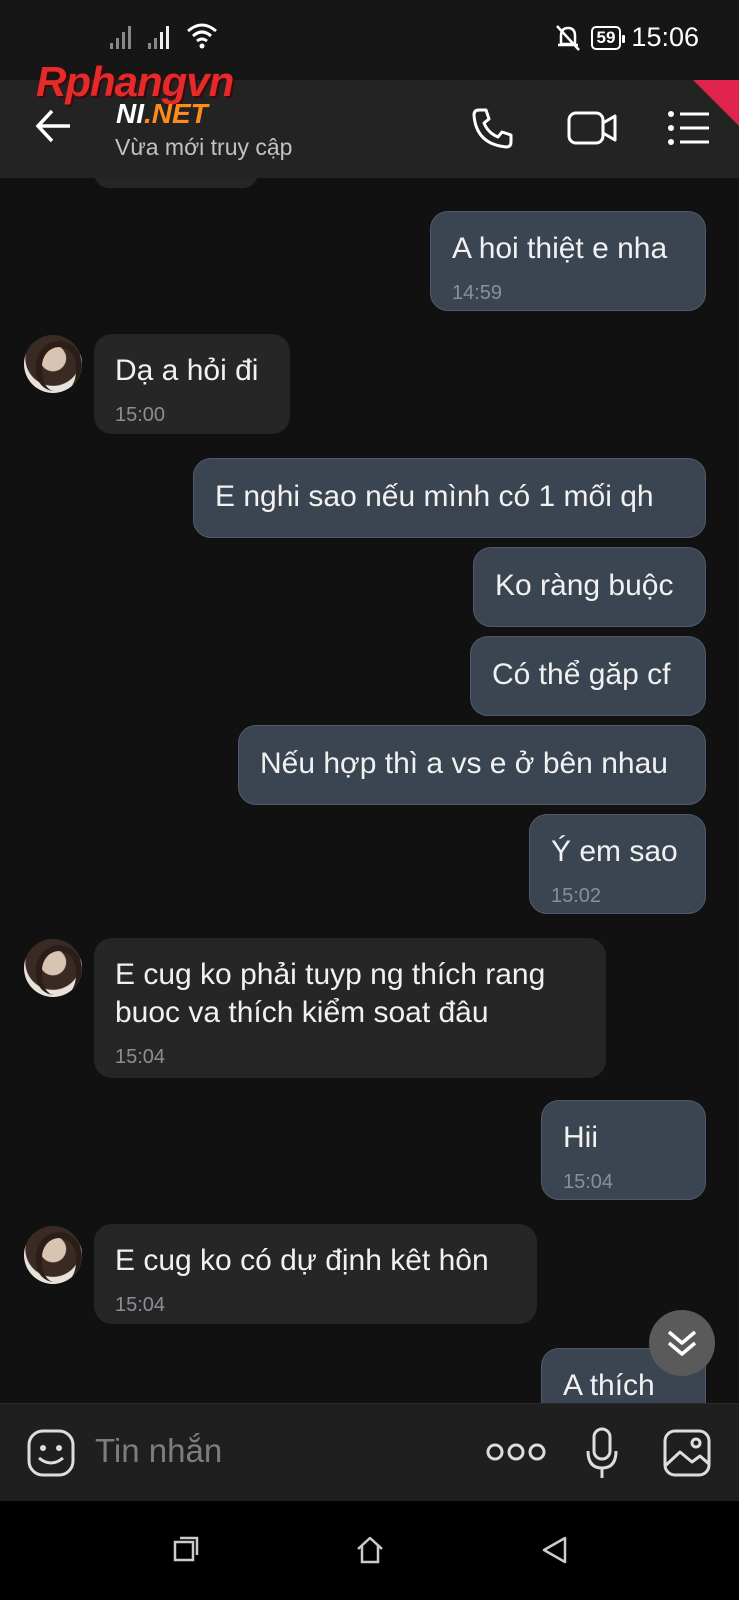 Image resolution: width=739 pixels, height=1600 pixels. I want to click on scroll-to-bottom-button, so click(682, 1343).